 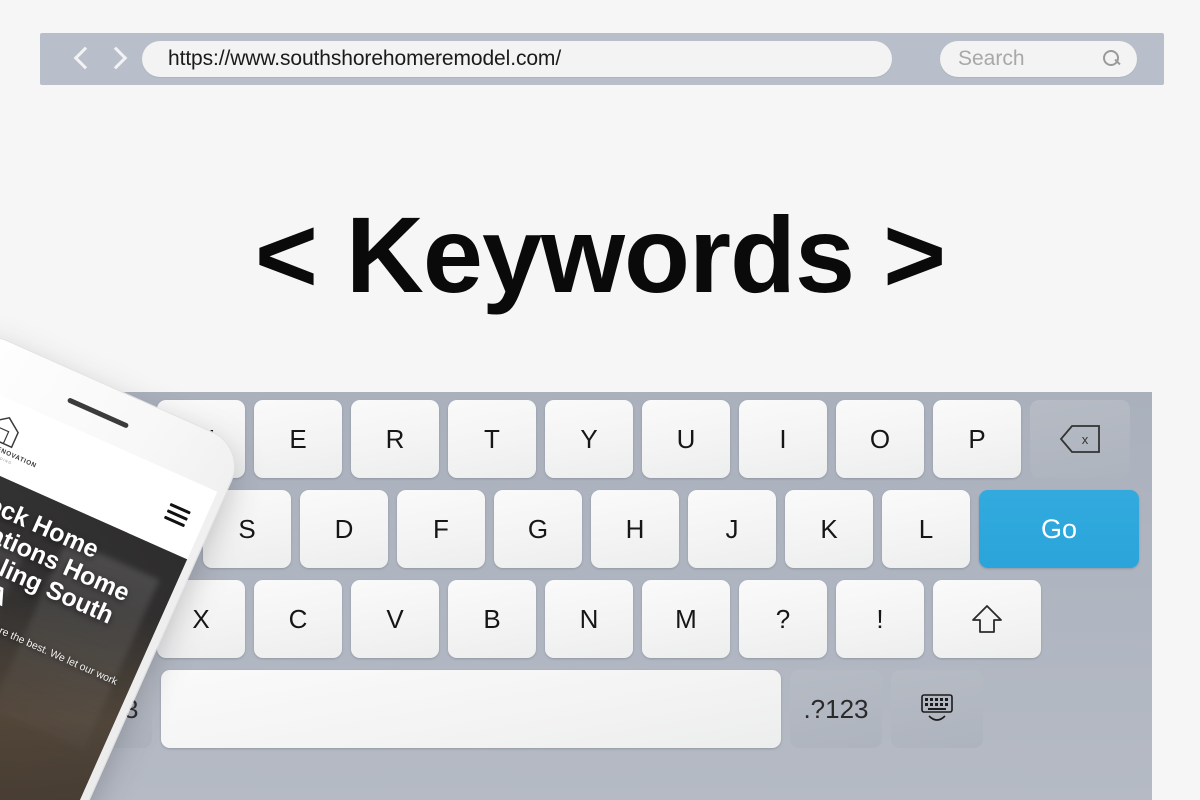 What do you see at coordinates (13, 429) in the screenshot?
I see `house-icon` at bounding box center [13, 429].